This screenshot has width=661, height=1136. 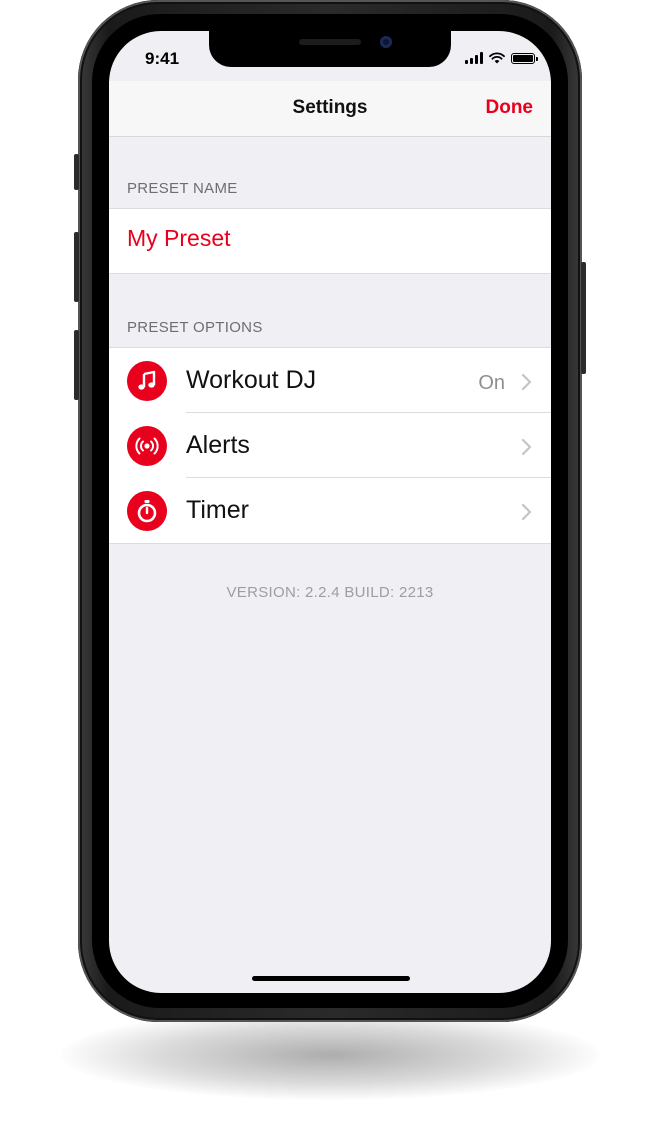 I want to click on music-note-icon, so click(x=147, y=381).